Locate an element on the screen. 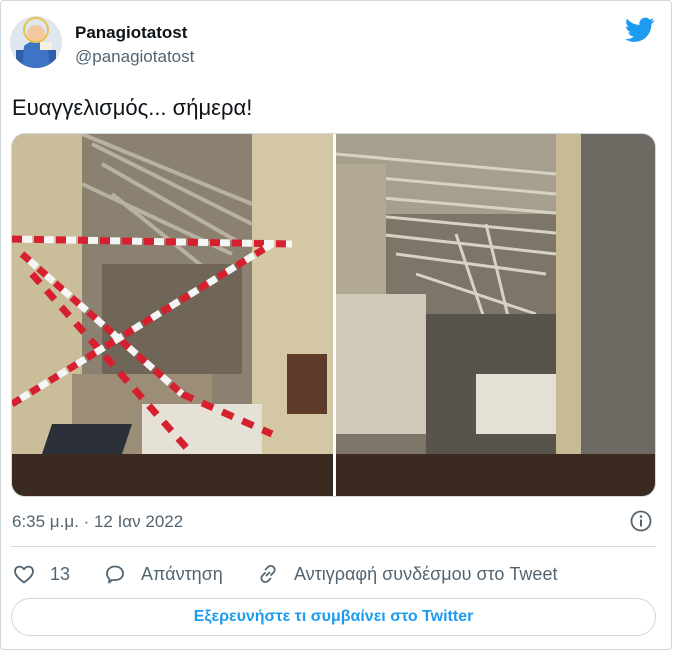  copy-link-button: Αντιγραφή συνδέσμου στο Tweet is located at coordinates (406, 574).